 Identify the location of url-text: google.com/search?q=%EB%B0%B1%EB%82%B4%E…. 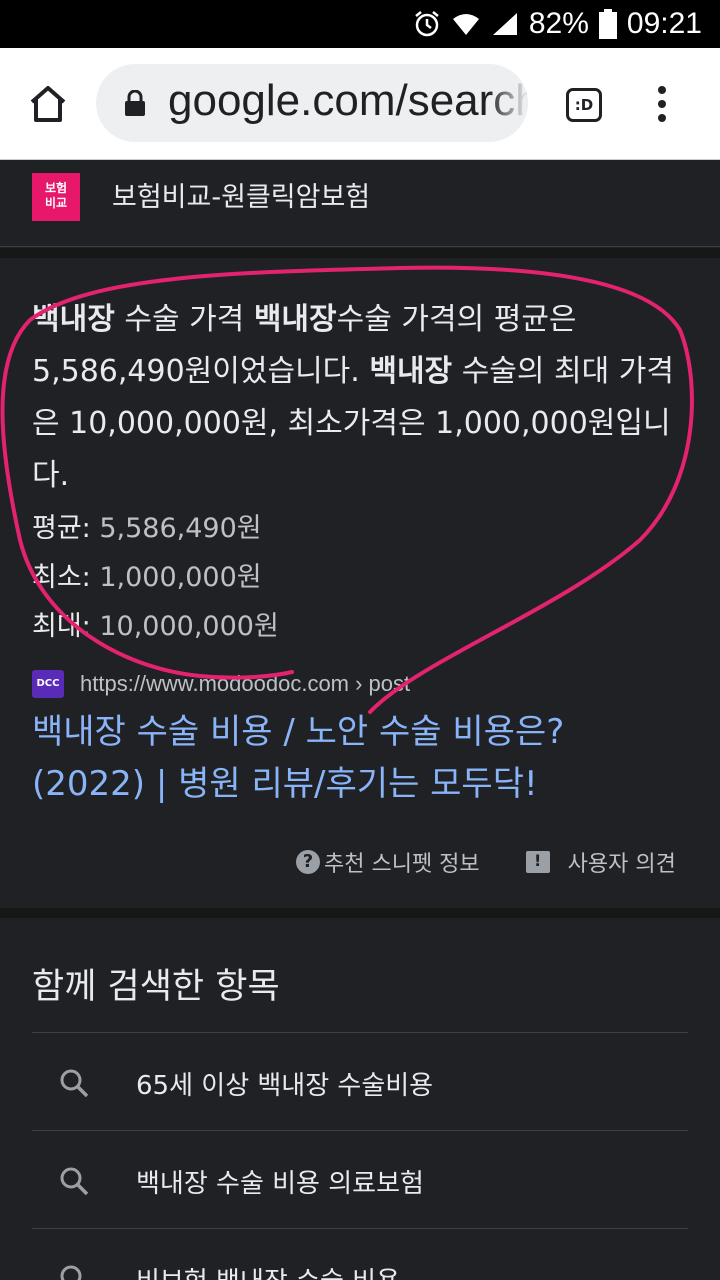
(348, 100).